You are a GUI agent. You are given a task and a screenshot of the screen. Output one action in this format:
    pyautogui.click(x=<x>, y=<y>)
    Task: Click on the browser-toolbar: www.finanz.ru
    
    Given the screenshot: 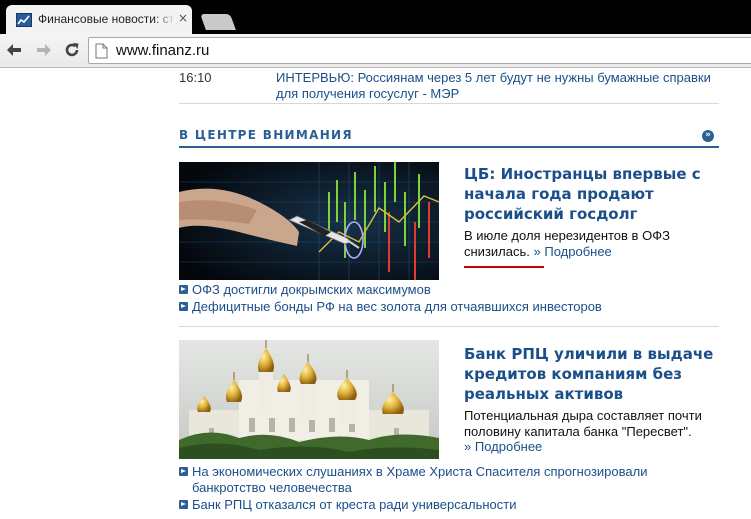 What is the action you would take?
    pyautogui.click(x=375, y=51)
    